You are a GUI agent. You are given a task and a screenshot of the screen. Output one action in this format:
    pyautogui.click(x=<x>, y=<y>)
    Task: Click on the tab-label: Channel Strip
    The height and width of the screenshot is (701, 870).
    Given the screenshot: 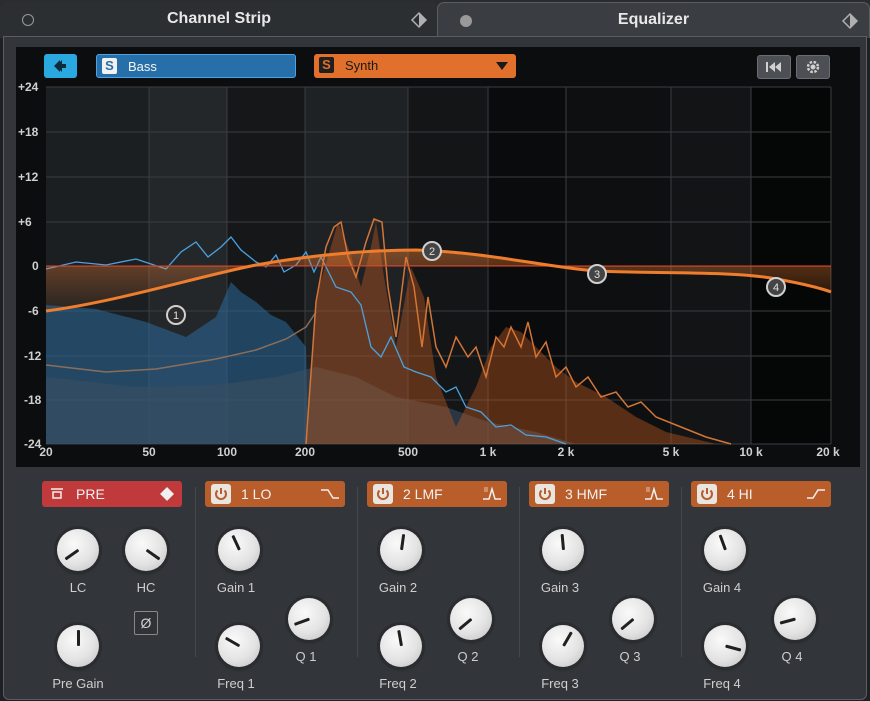 What is the action you would take?
    pyautogui.click(x=218, y=18)
    